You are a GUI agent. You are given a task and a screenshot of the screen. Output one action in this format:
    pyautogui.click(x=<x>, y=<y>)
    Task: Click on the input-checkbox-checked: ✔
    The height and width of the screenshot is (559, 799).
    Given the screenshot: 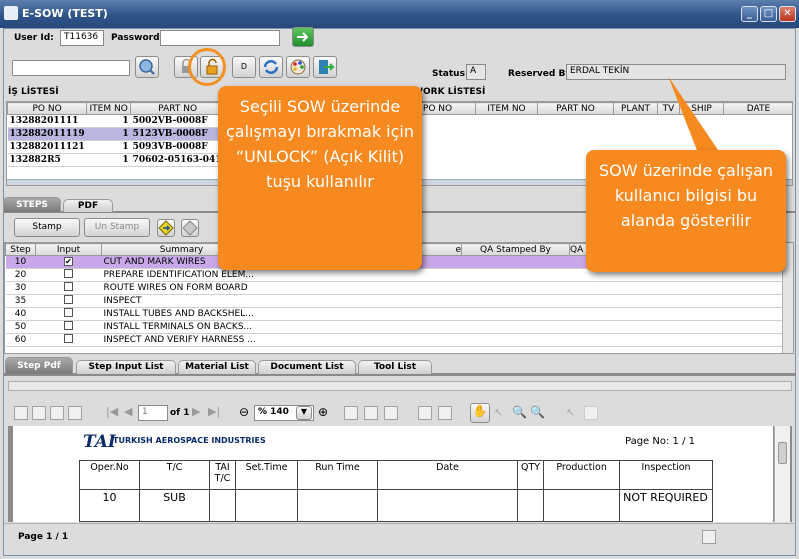 What is the action you would take?
    pyautogui.click(x=68, y=261)
    